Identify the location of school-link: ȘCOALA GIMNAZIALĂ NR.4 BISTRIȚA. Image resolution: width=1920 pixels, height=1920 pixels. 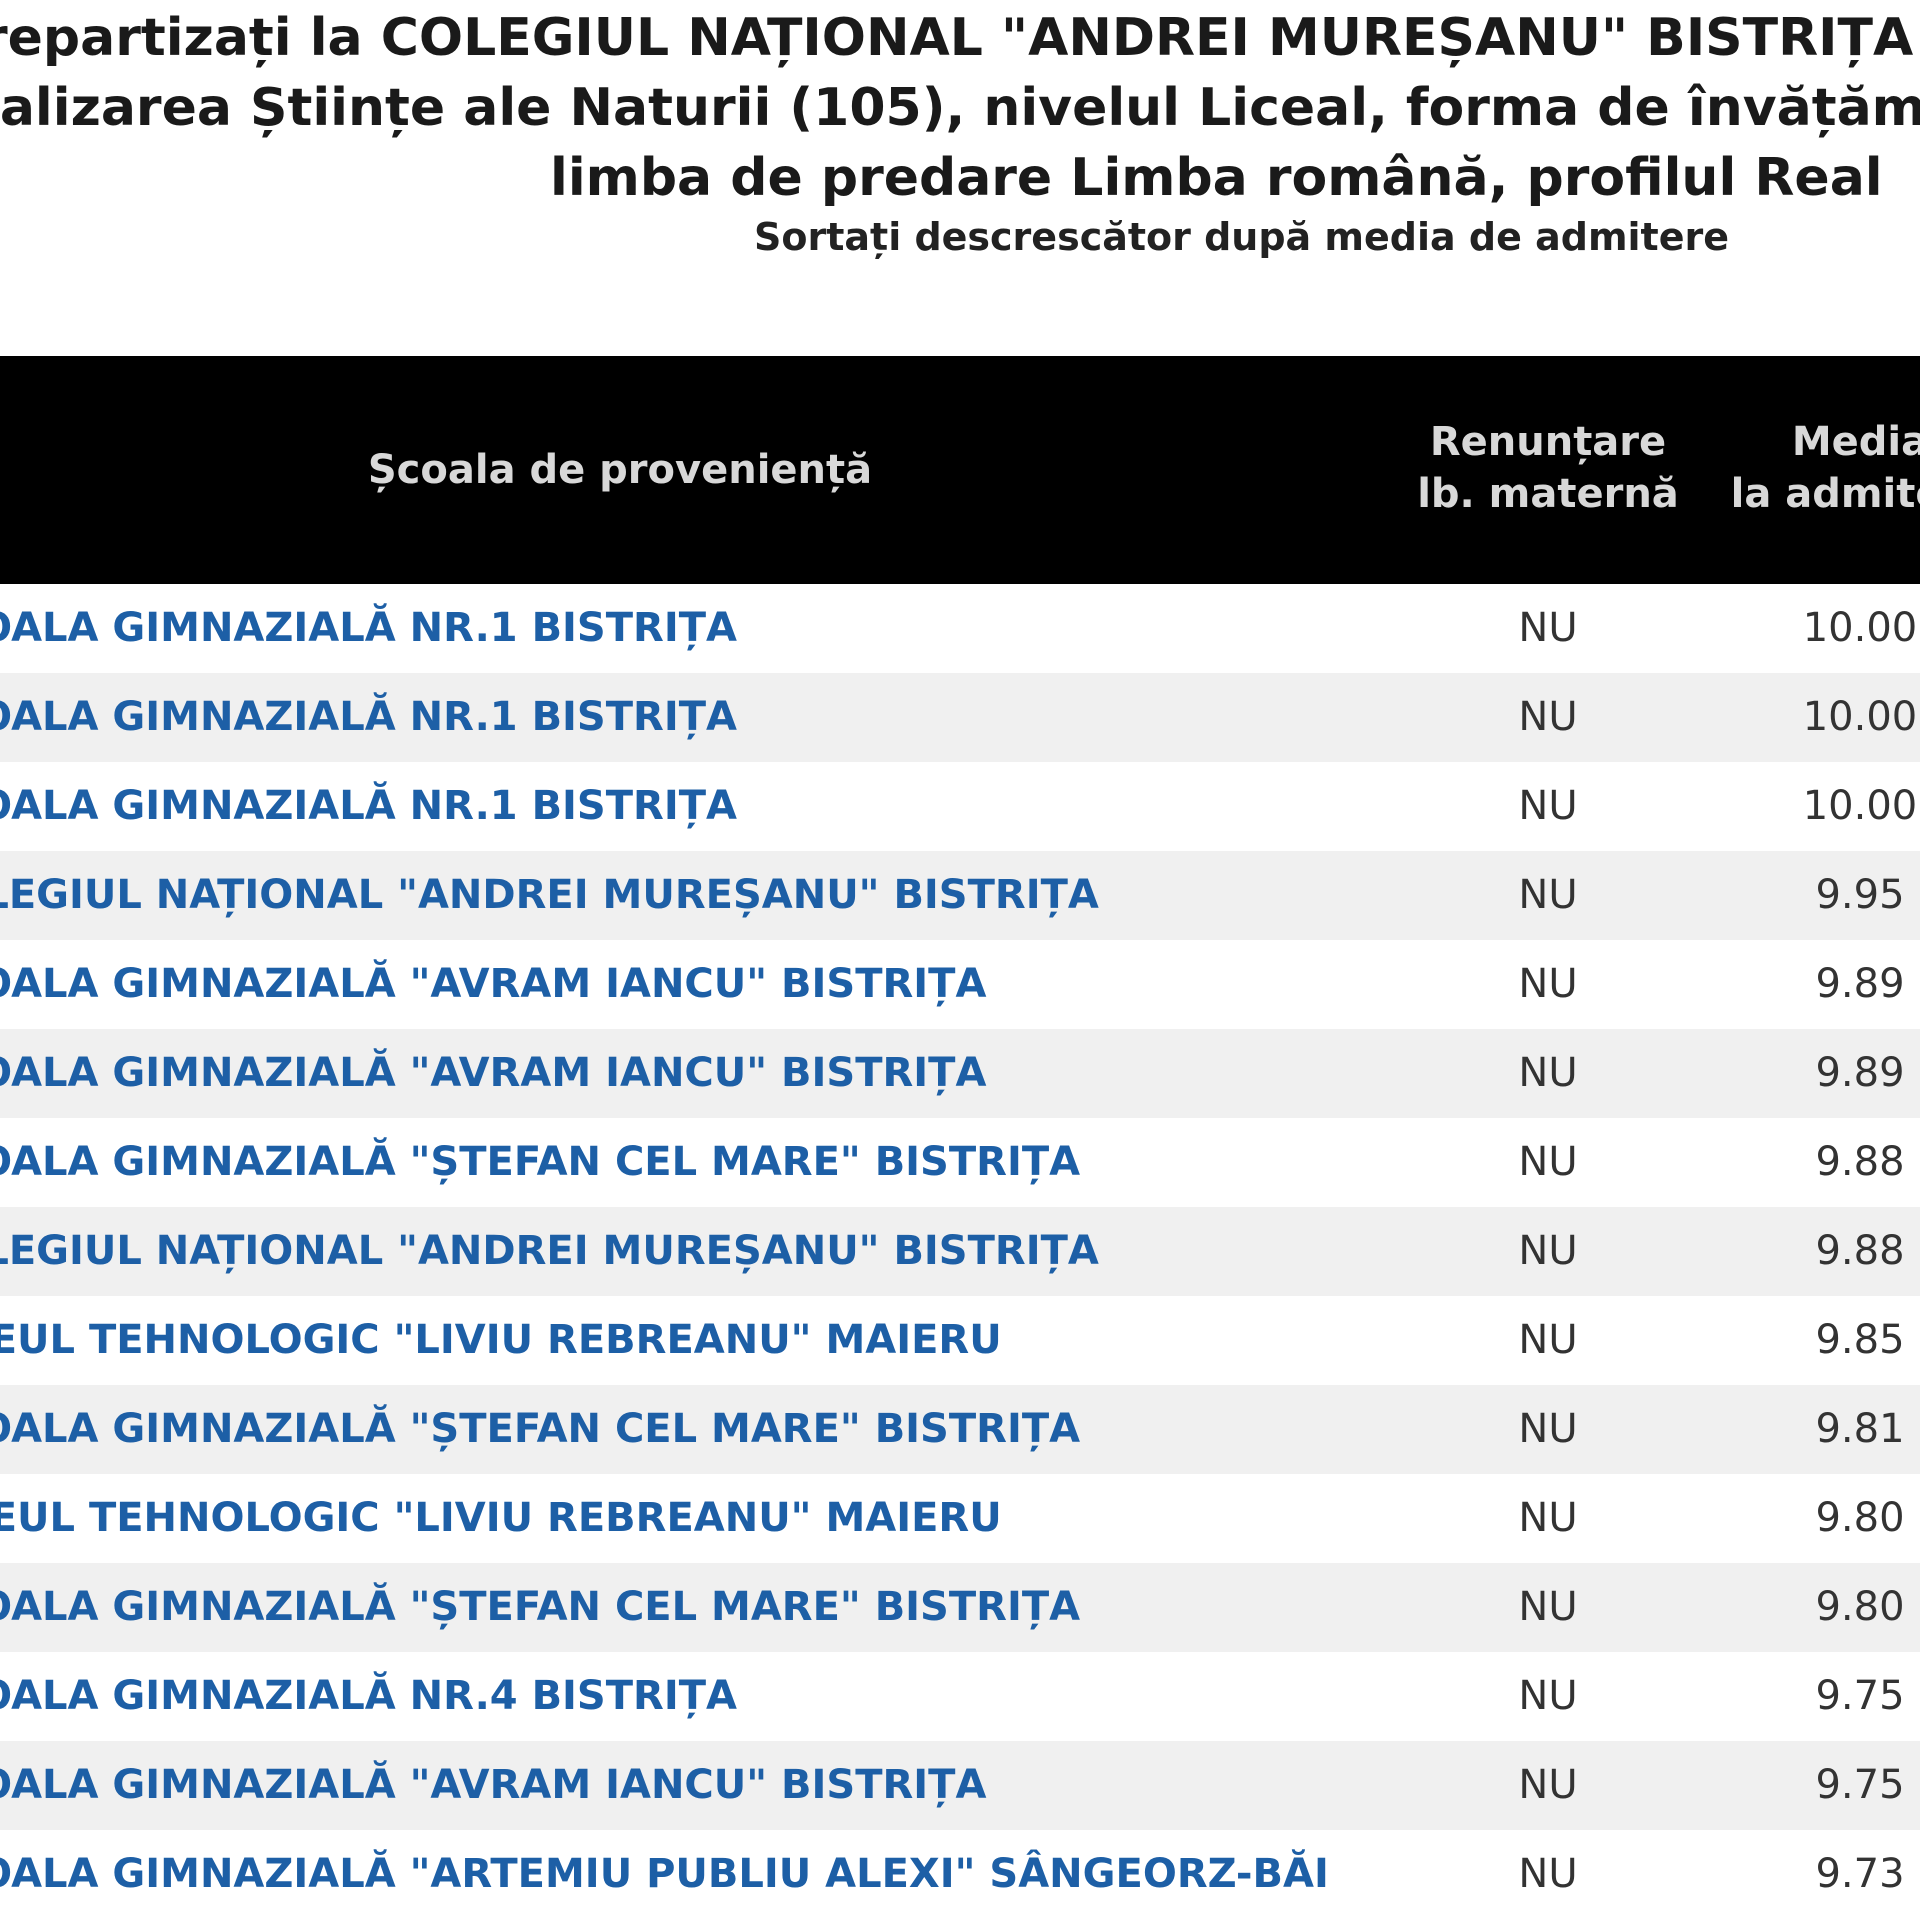
(368, 1696).